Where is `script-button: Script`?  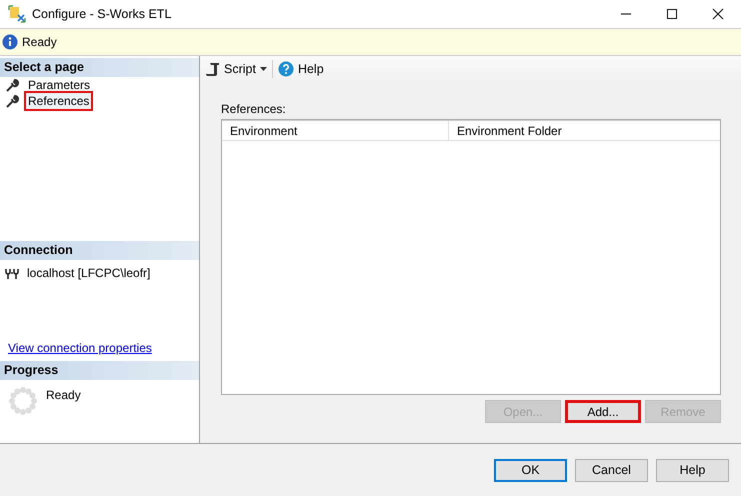
script-button: Script is located at coordinates (236, 69).